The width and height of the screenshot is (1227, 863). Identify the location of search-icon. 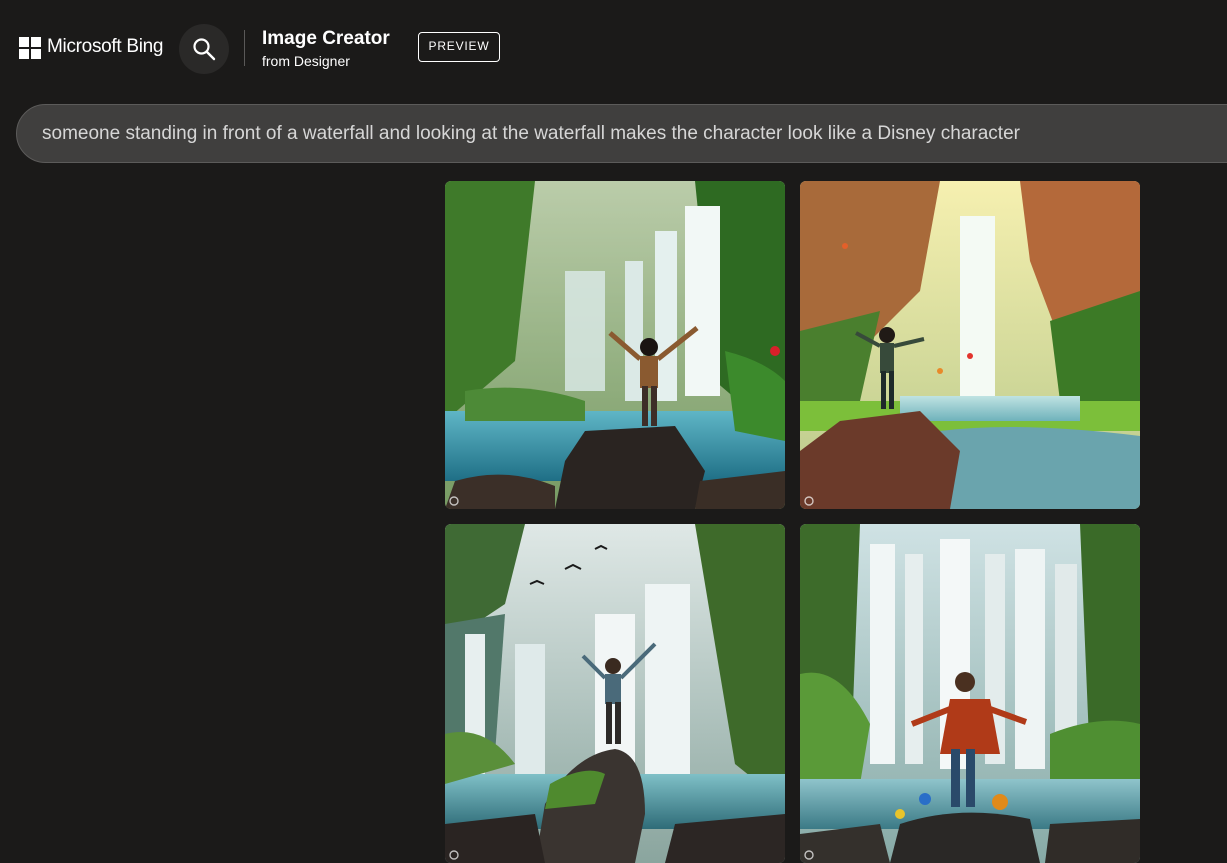
(204, 49).